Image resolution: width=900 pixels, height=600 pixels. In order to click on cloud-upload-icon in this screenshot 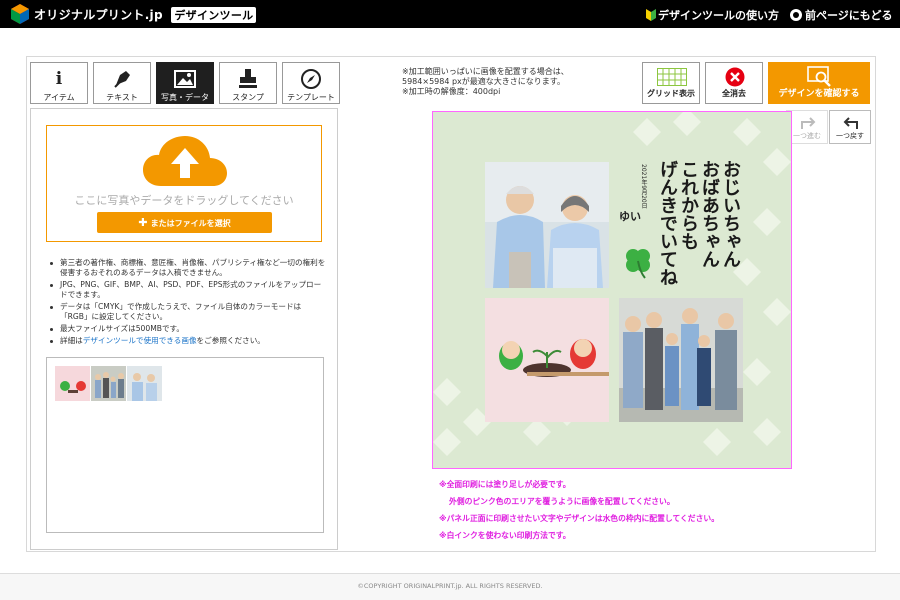, I will do `click(185, 161)`.